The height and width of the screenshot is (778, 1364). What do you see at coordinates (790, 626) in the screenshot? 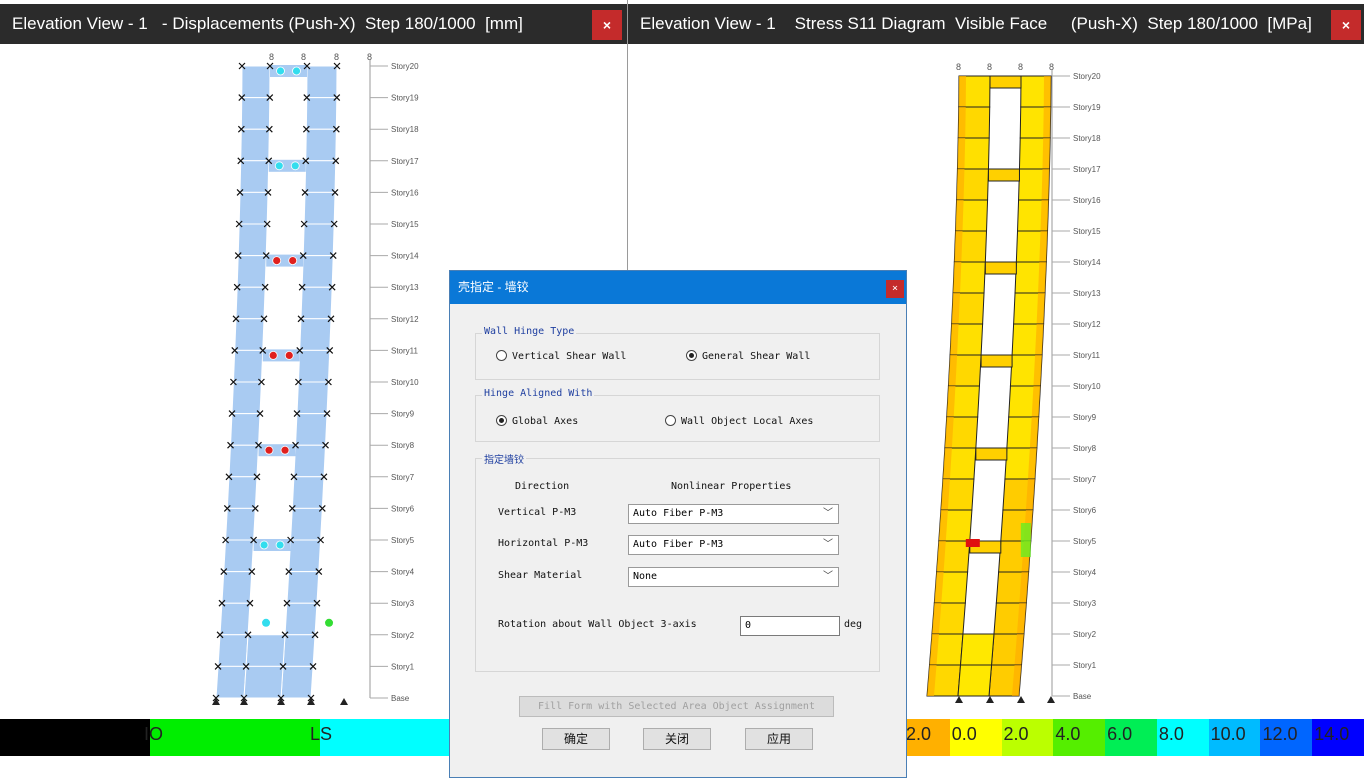
I see `rotation-input: 0` at bounding box center [790, 626].